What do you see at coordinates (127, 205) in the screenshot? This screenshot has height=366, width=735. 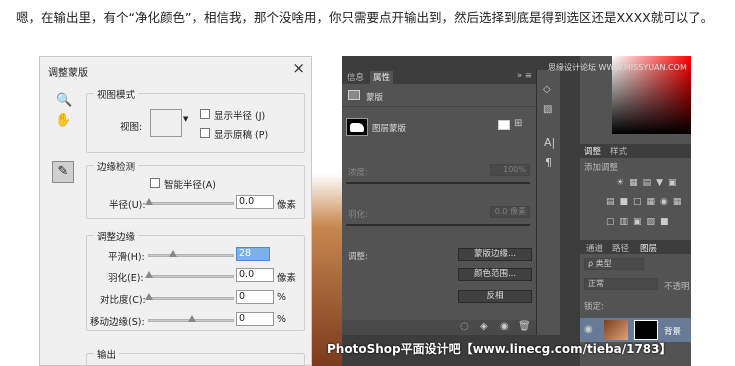 I see `radius-label: 半径(U):` at bounding box center [127, 205].